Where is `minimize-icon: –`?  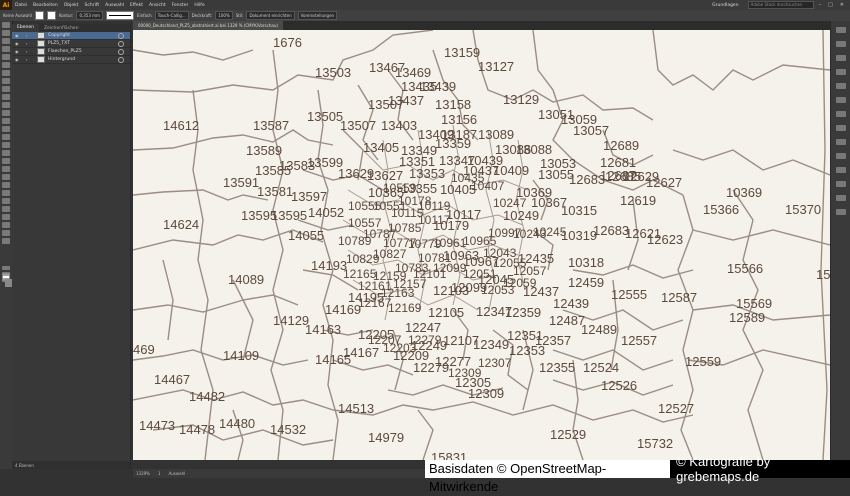
minimize-icon: – is located at coordinates (820, 5).